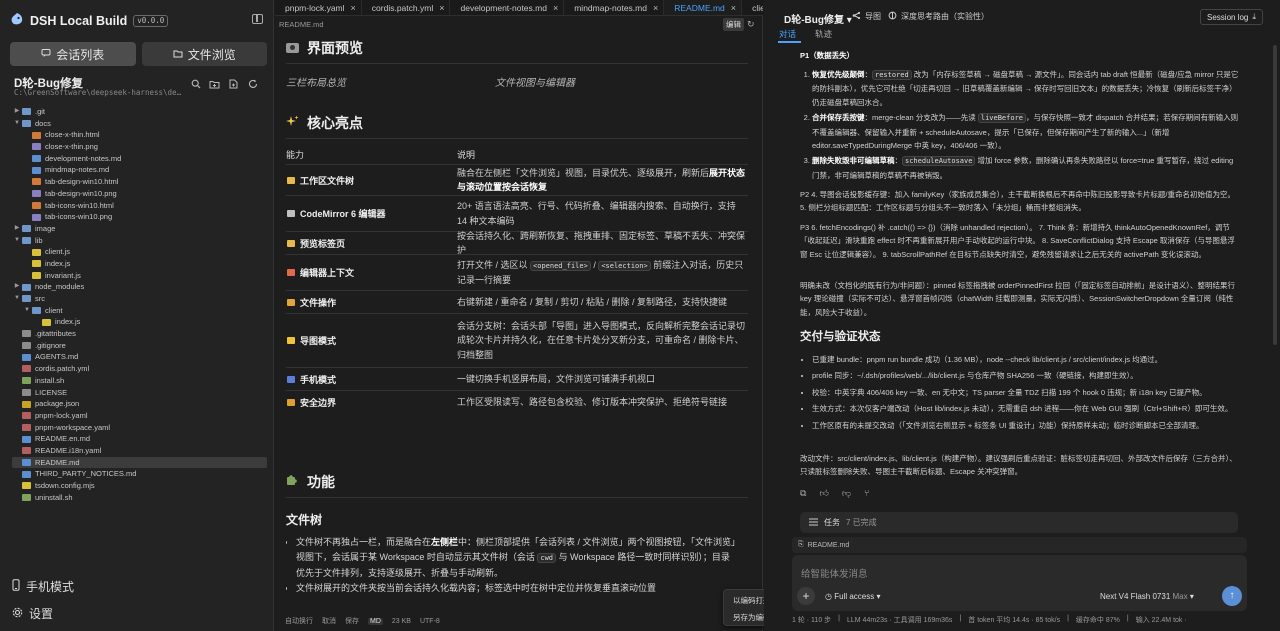 Image resolution: width=1280 pixels, height=631 pixels. What do you see at coordinates (806, 596) in the screenshot?
I see `add-attachment-button: +` at bounding box center [806, 596].